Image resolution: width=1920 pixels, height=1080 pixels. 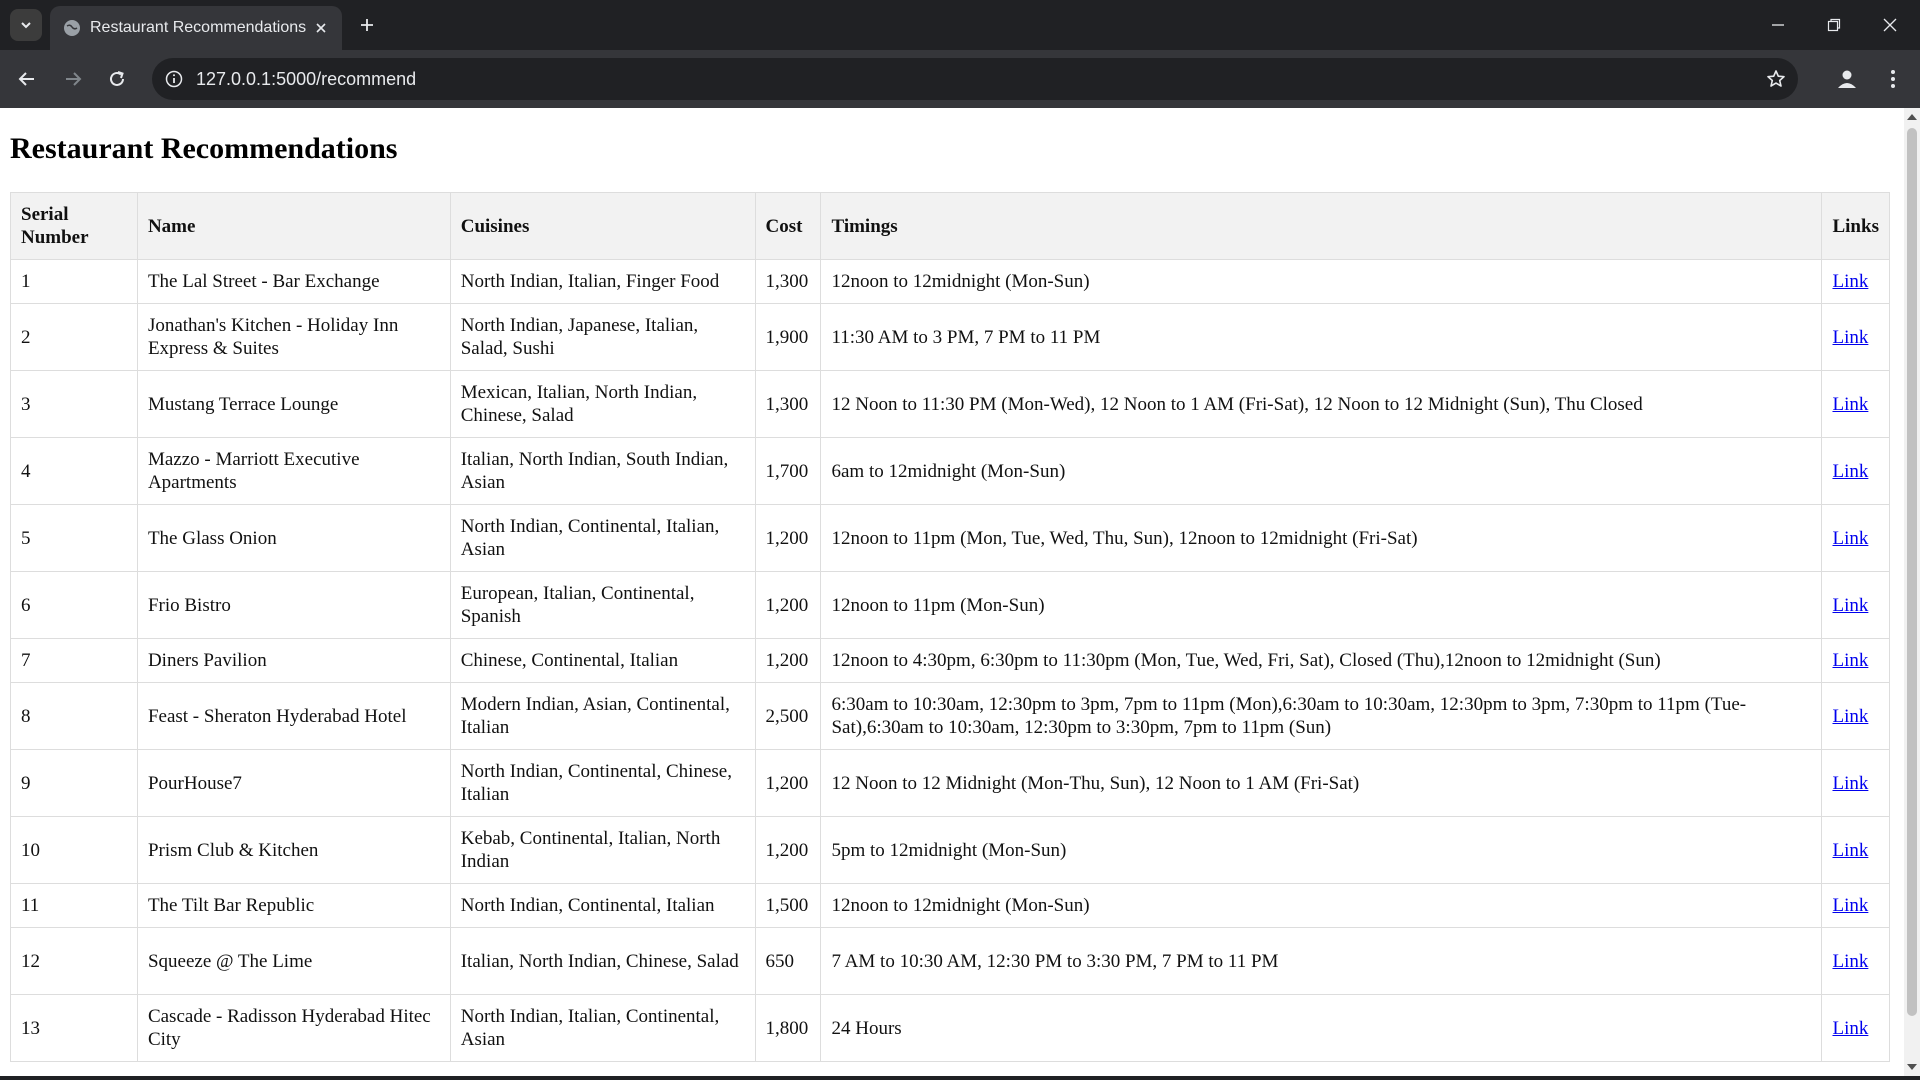 What do you see at coordinates (788, 1028) in the screenshot?
I see `cell-cost: 1,800` at bounding box center [788, 1028].